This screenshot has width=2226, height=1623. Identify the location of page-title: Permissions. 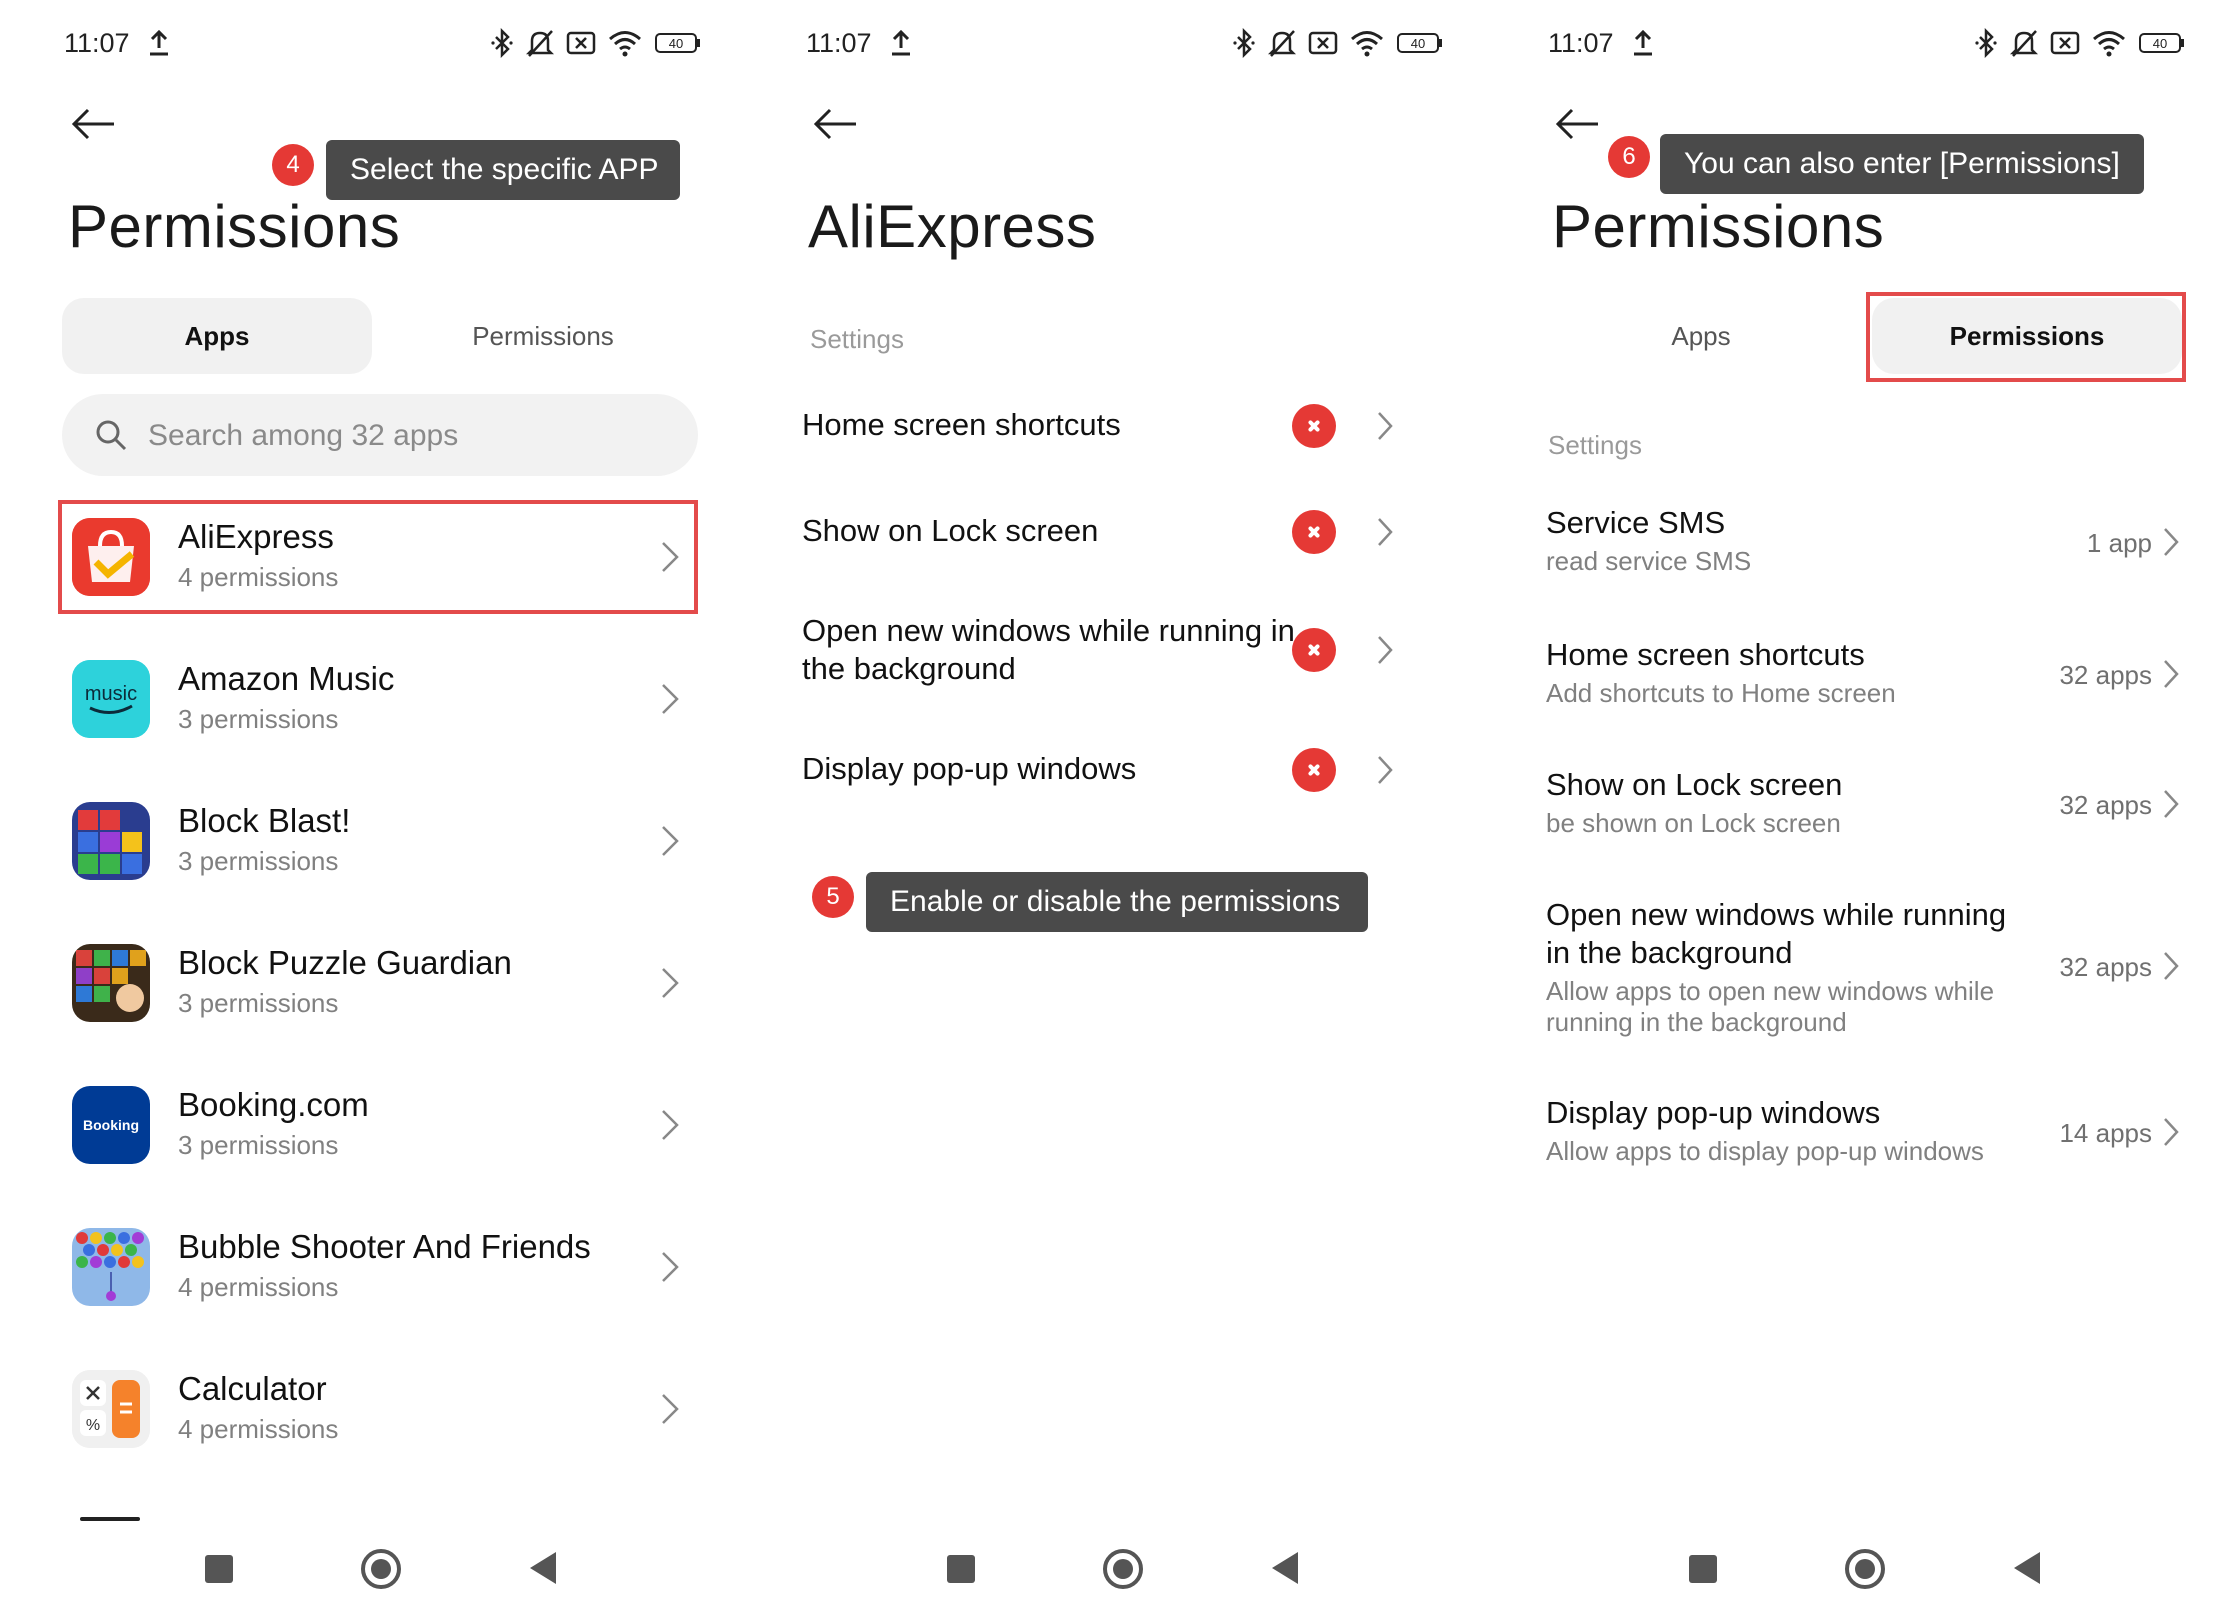
(234, 226).